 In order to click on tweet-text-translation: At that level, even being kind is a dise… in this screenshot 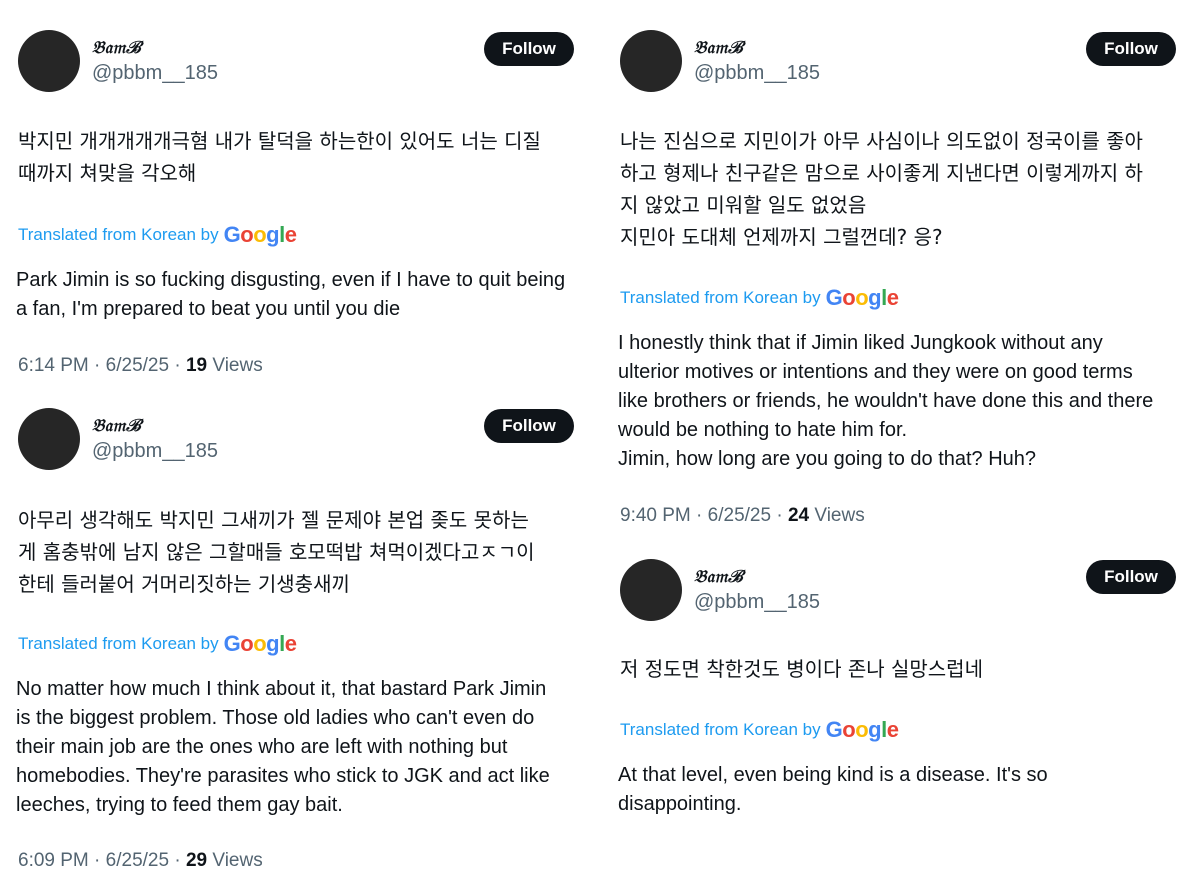, I will do `click(833, 789)`.